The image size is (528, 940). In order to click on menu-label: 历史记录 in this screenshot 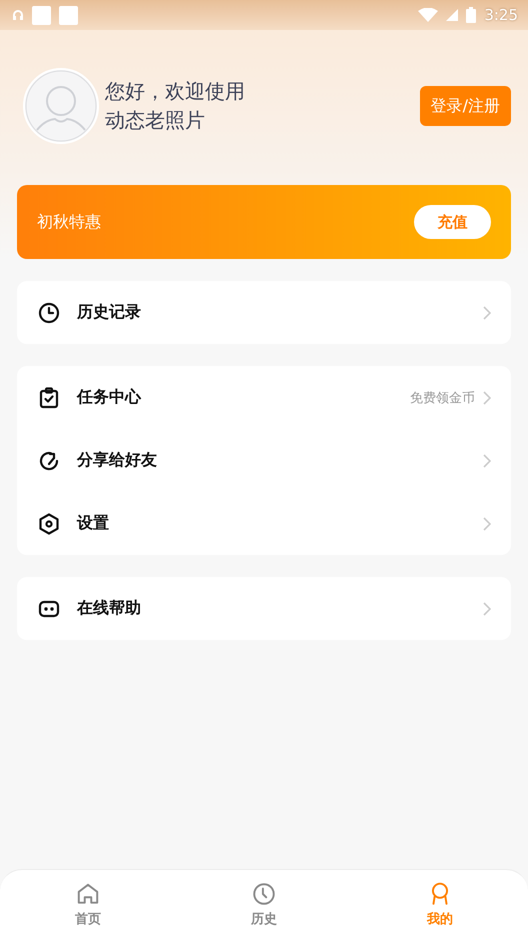, I will do `click(109, 312)`.